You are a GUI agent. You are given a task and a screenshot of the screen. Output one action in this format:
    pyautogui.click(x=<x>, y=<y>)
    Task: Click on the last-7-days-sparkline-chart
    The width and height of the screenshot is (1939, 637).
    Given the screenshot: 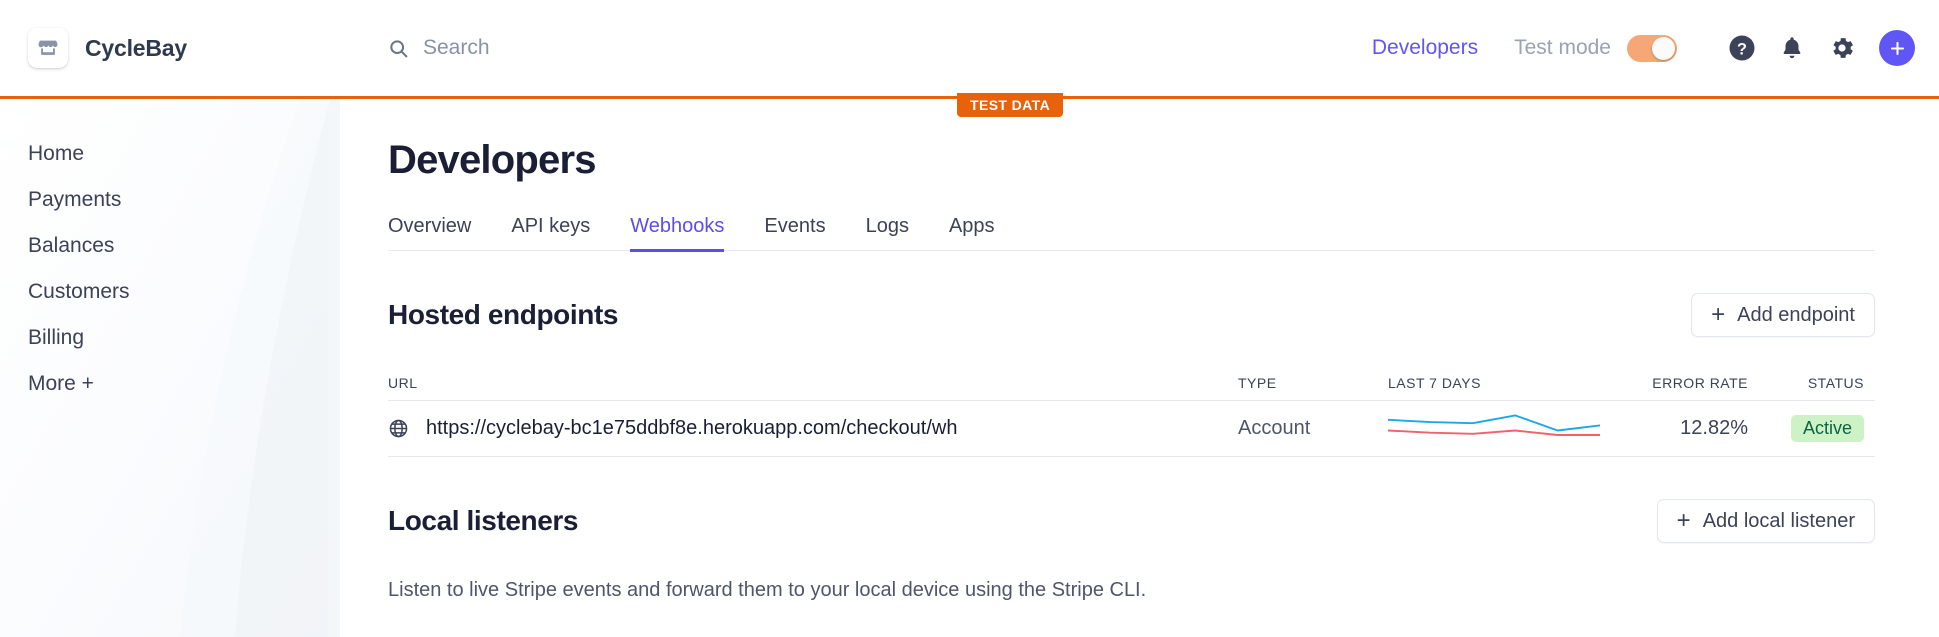 What is the action you would take?
    pyautogui.click(x=1494, y=425)
    